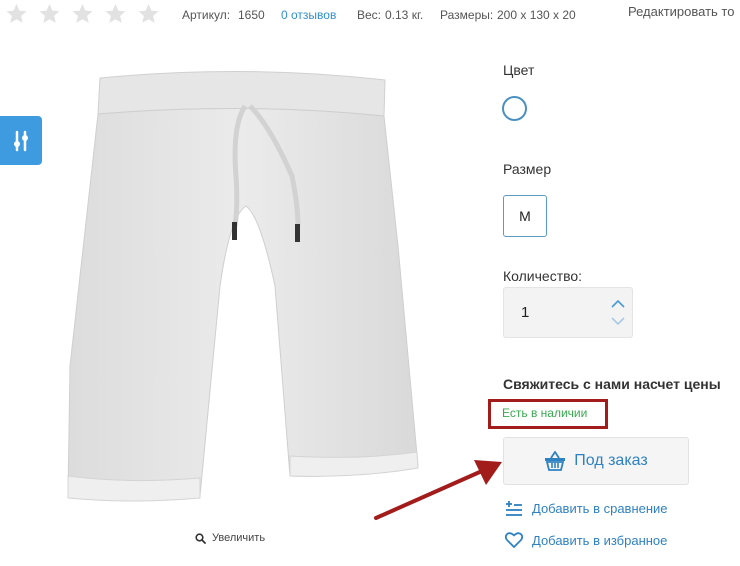  Describe the element at coordinates (611, 460) in the screenshot. I see `order-button-label: Под заказ` at that location.